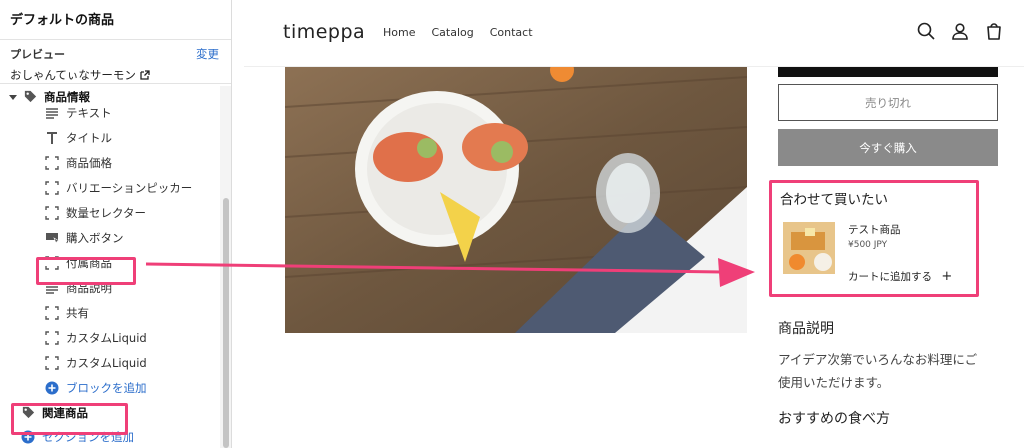  Describe the element at coordinates (52, 113) in the screenshot. I see `text-icon` at that location.